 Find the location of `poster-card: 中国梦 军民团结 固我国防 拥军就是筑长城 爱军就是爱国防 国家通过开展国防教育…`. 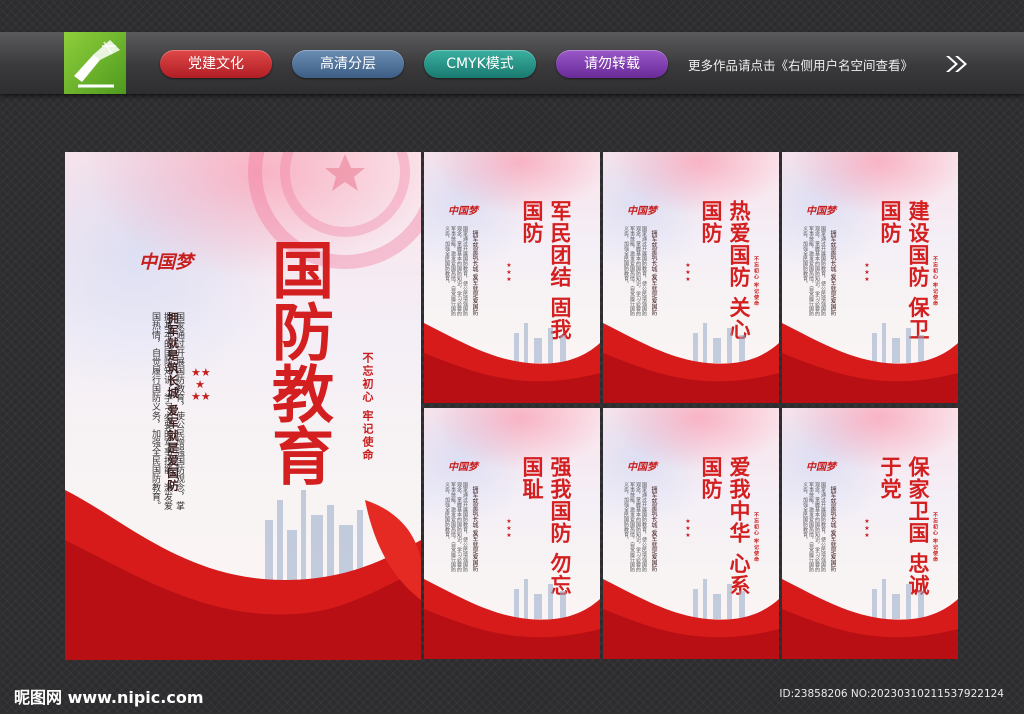

poster-card: 中国梦 军民团结 固我国防 拥军就是筑长城 爱军就是爱国防 国家通过开展国防教育… is located at coordinates (512, 277).